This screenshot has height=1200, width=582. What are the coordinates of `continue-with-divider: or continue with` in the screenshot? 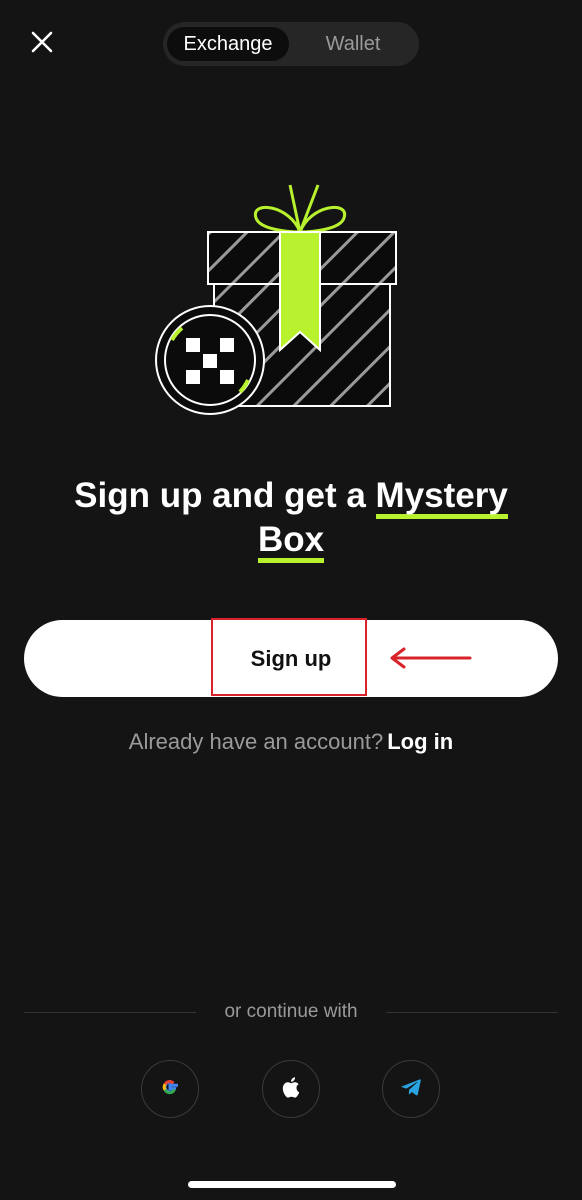 It's located at (291, 1012).